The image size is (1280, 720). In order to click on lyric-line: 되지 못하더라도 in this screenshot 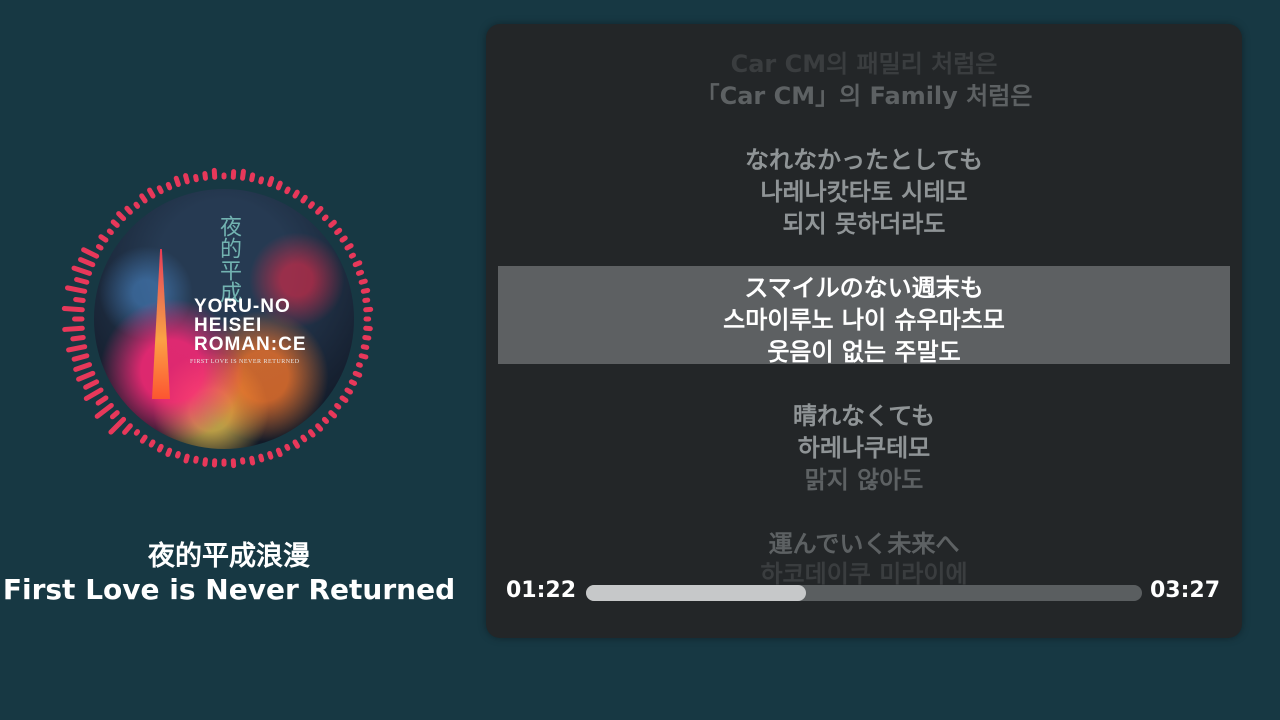, I will do `click(864, 224)`.